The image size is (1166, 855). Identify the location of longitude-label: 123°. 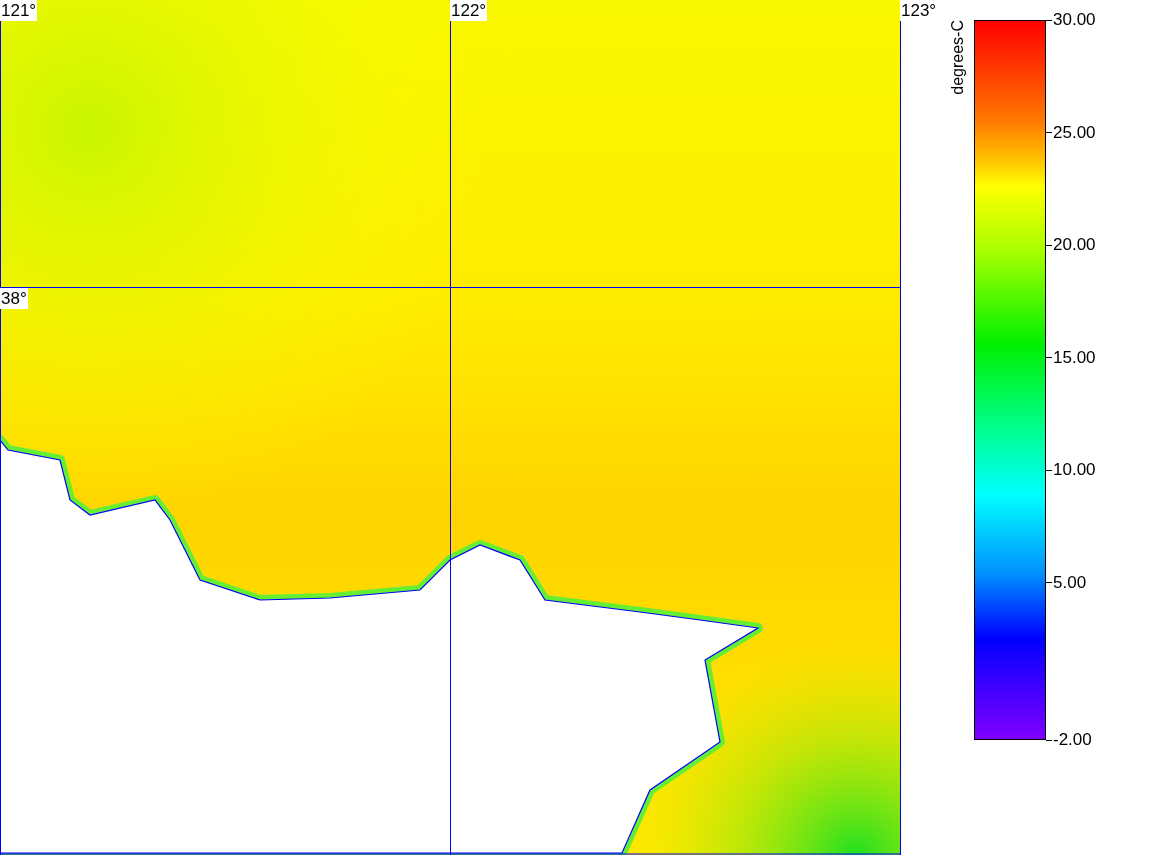
(919, 10).